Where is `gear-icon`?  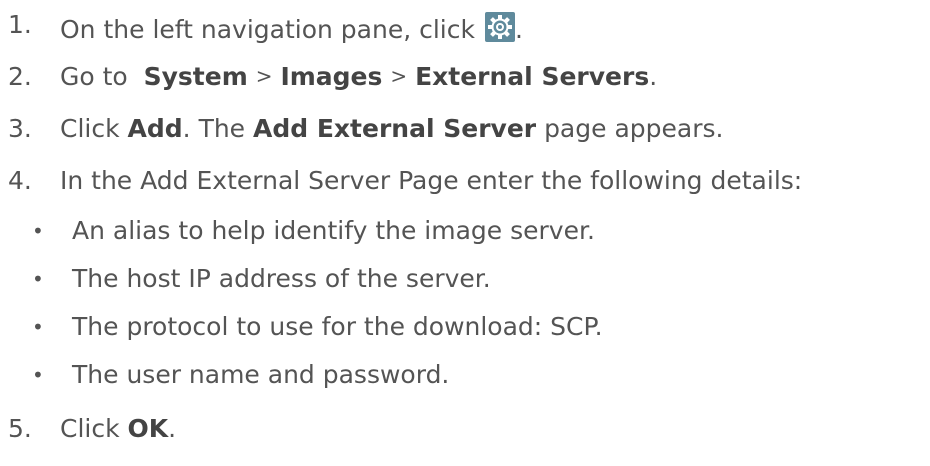 gear-icon is located at coordinates (499, 27).